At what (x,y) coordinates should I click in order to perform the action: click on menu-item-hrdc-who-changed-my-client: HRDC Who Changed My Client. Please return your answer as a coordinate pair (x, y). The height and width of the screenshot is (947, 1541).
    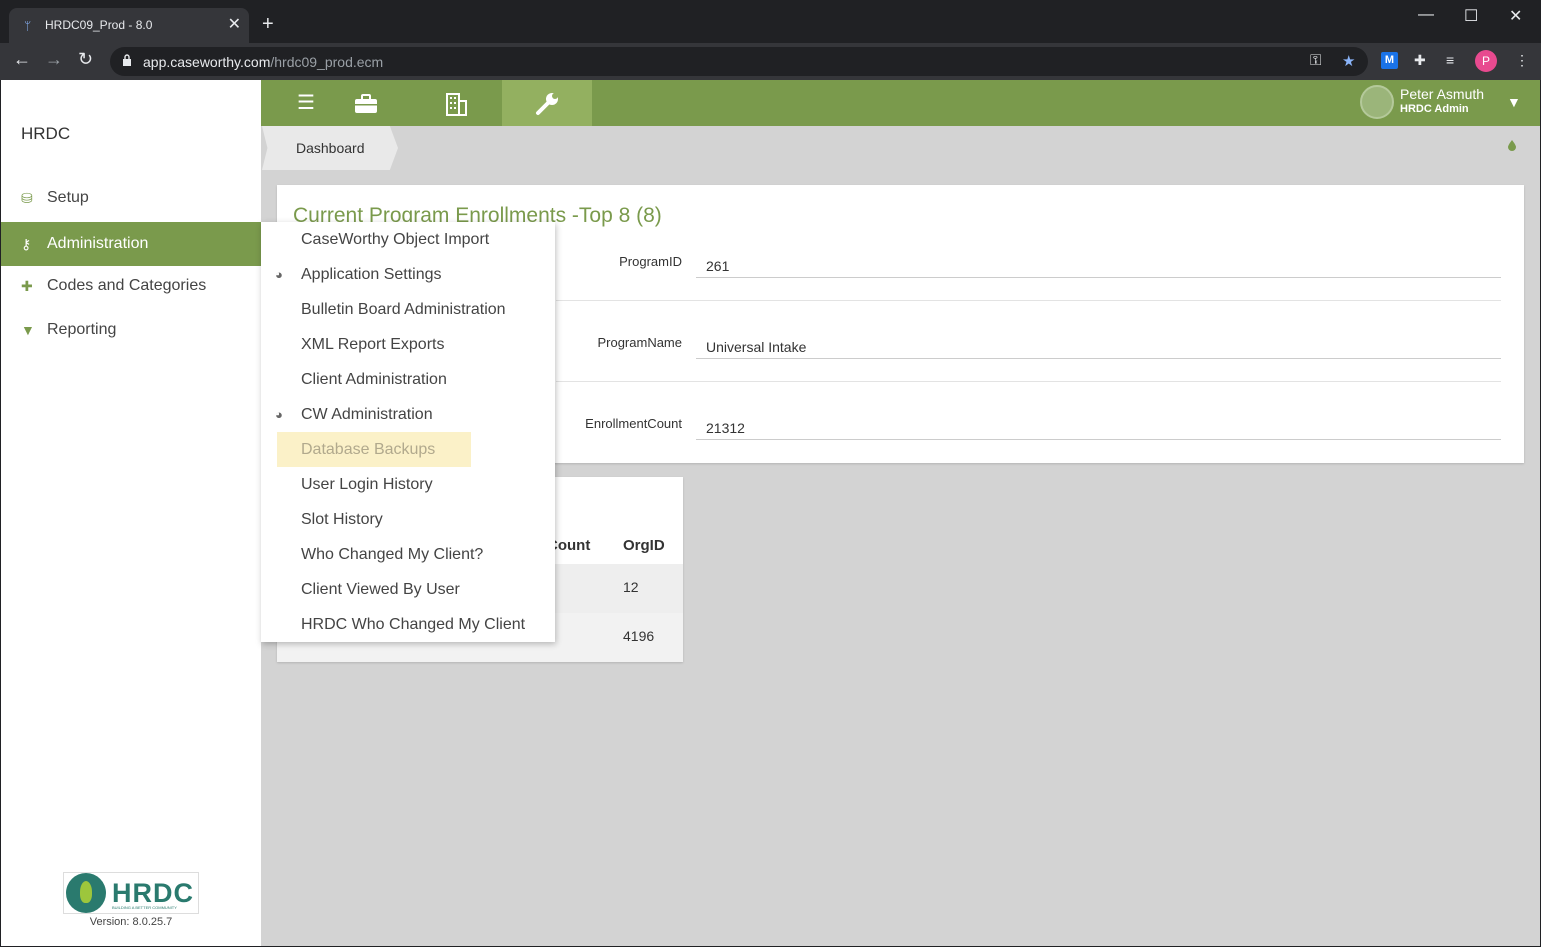
    Looking at the image, I should click on (408, 624).